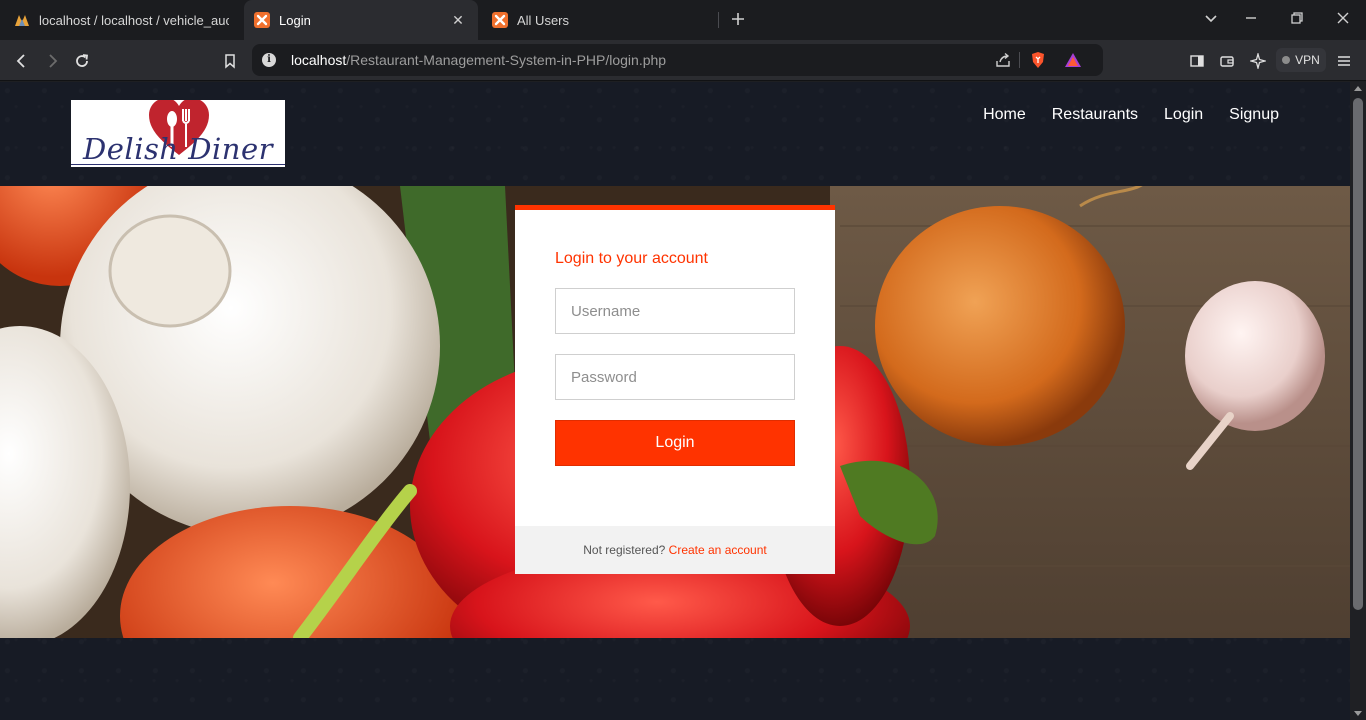  Describe the element at coordinates (22, 61) in the screenshot. I see `back-icon` at that location.